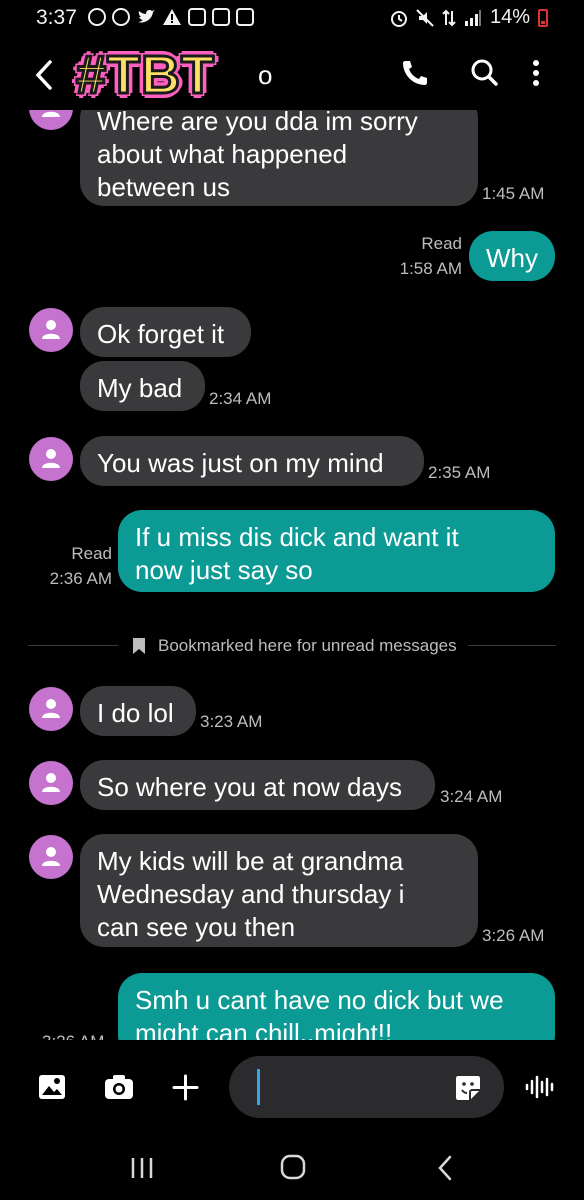 The width and height of the screenshot is (584, 1200). What do you see at coordinates (240, 398) in the screenshot?
I see `message-time: 2:34 AM` at bounding box center [240, 398].